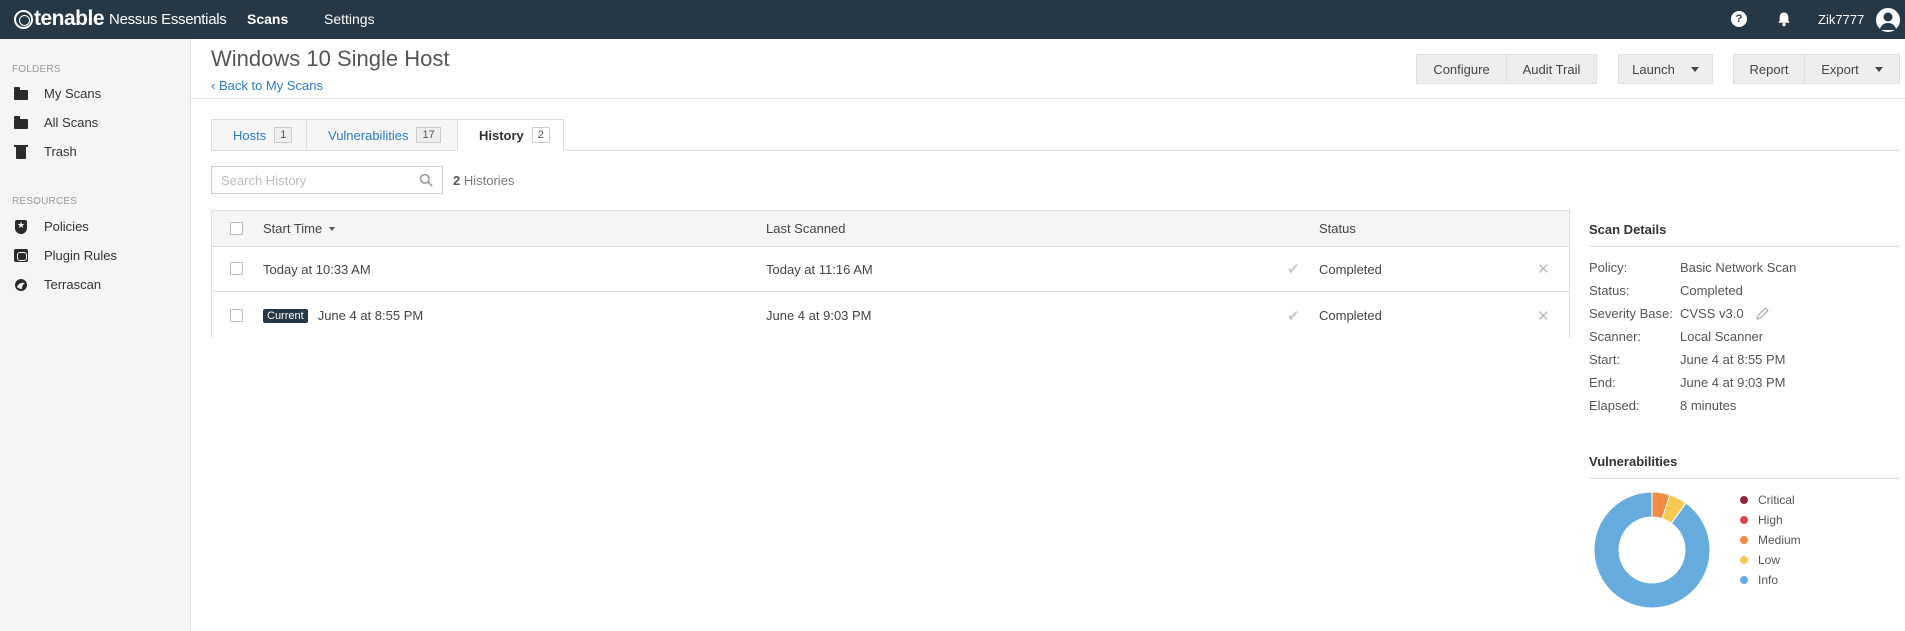 Image resolution: width=1905 pixels, height=631 pixels. I want to click on table-header: Start Time Last Scanned Status, so click(890, 229).